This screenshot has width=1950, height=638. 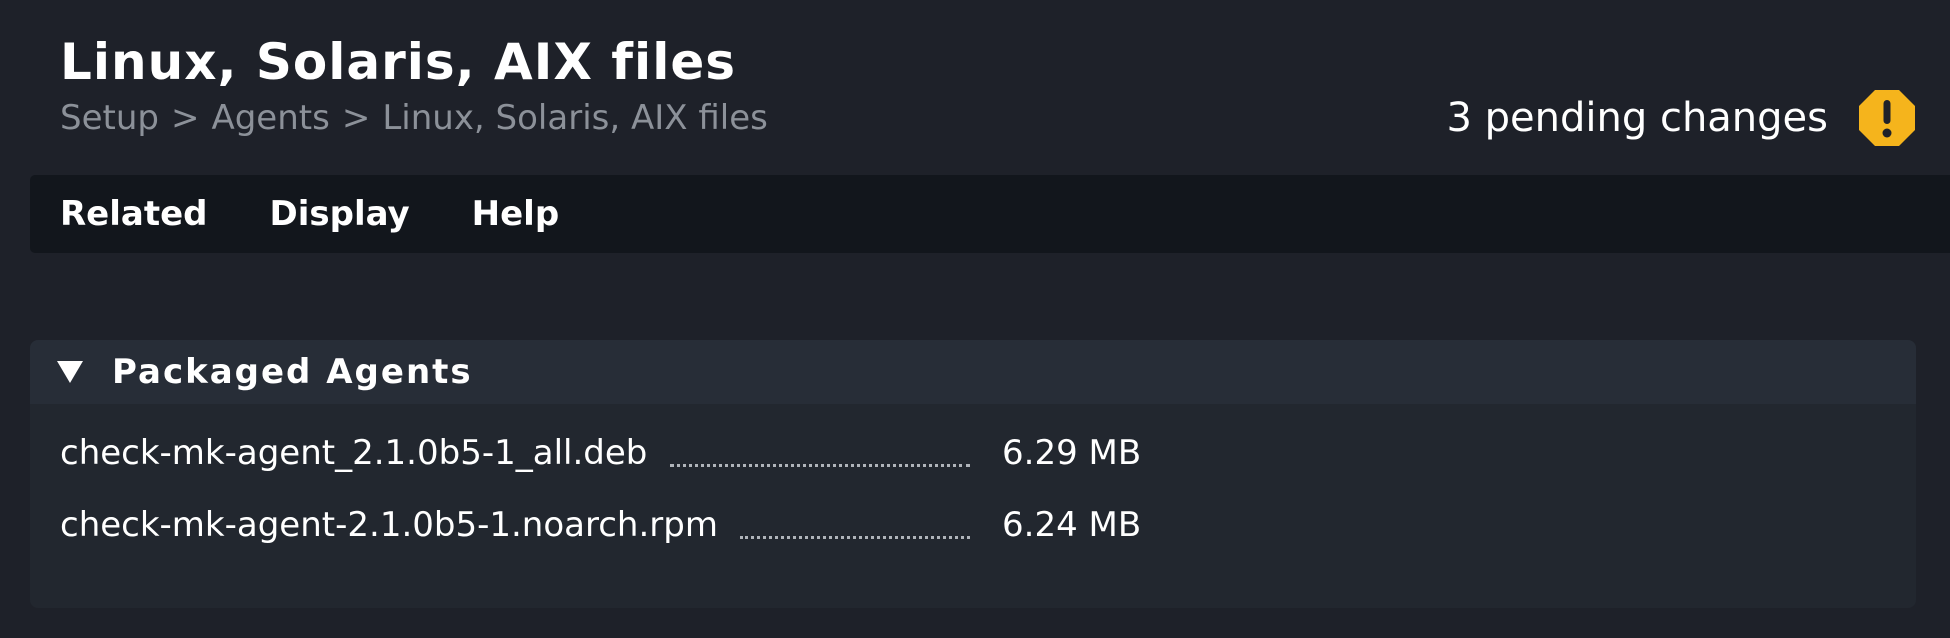 I want to click on file-link-rpm: check-mk-agent-2.1.0b5-1.noarch.rpm, so click(x=389, y=525).